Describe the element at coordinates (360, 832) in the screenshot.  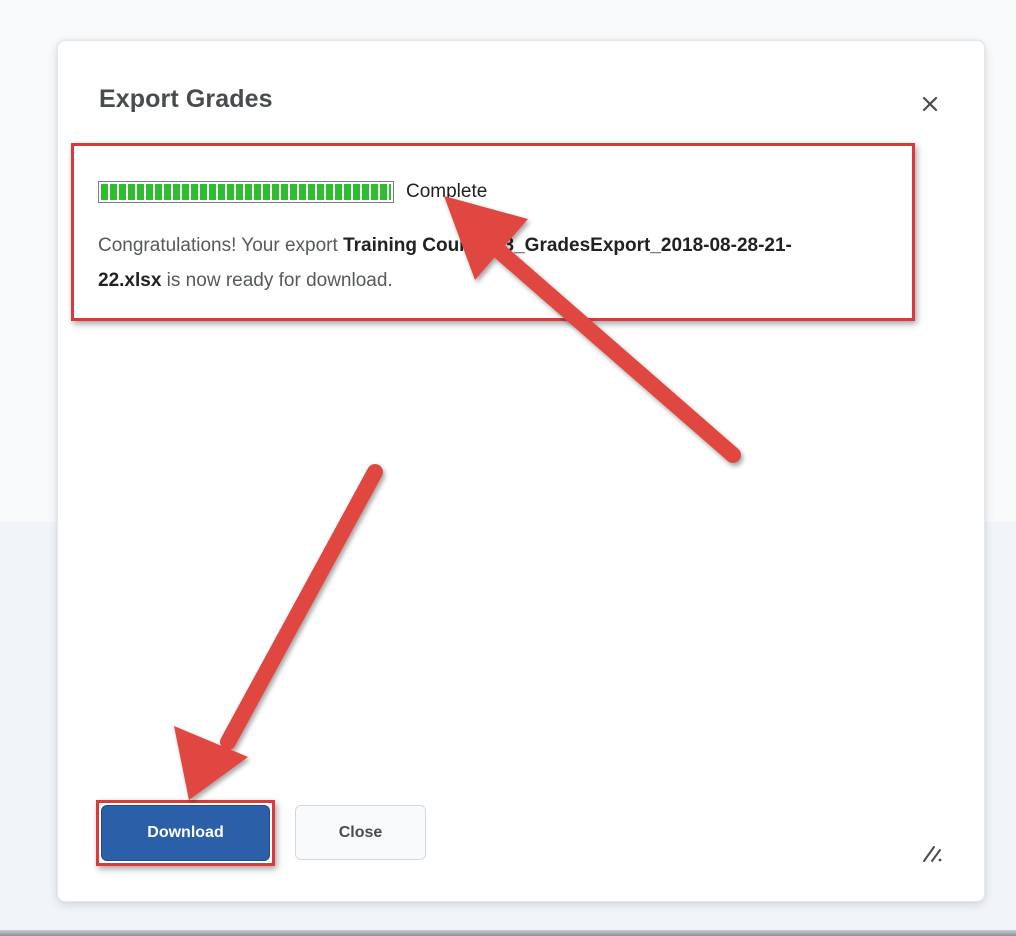
I see `close-button: Close` at that location.